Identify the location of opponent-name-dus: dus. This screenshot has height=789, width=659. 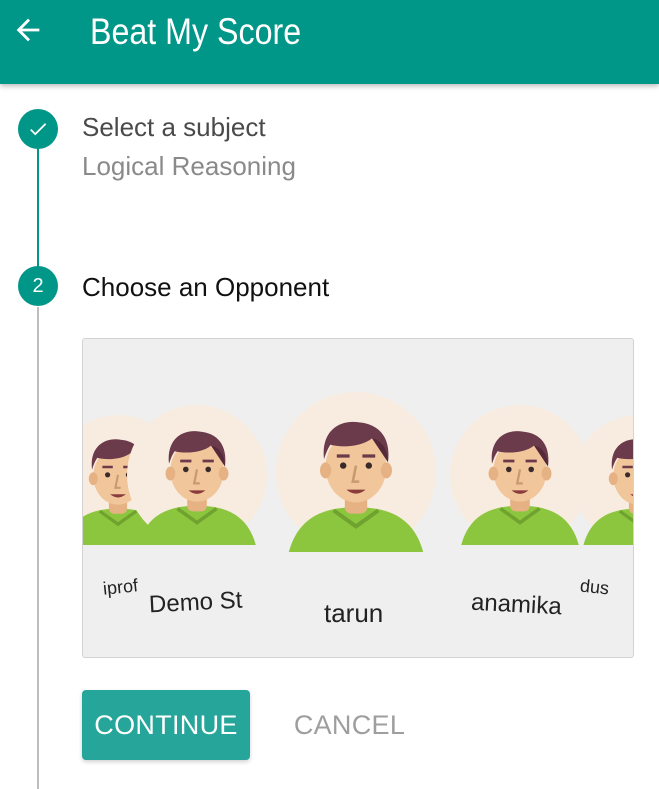
(594, 588).